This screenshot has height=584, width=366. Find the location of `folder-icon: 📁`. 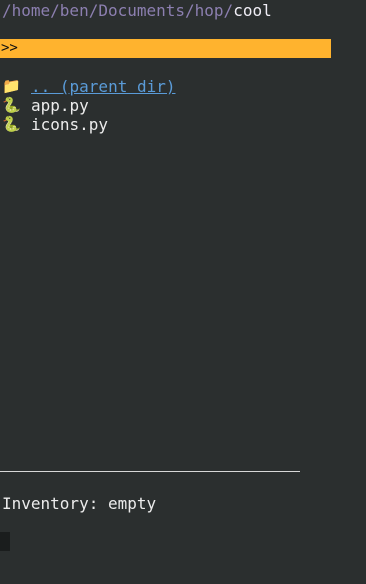

folder-icon: 📁 is located at coordinates (11, 86).